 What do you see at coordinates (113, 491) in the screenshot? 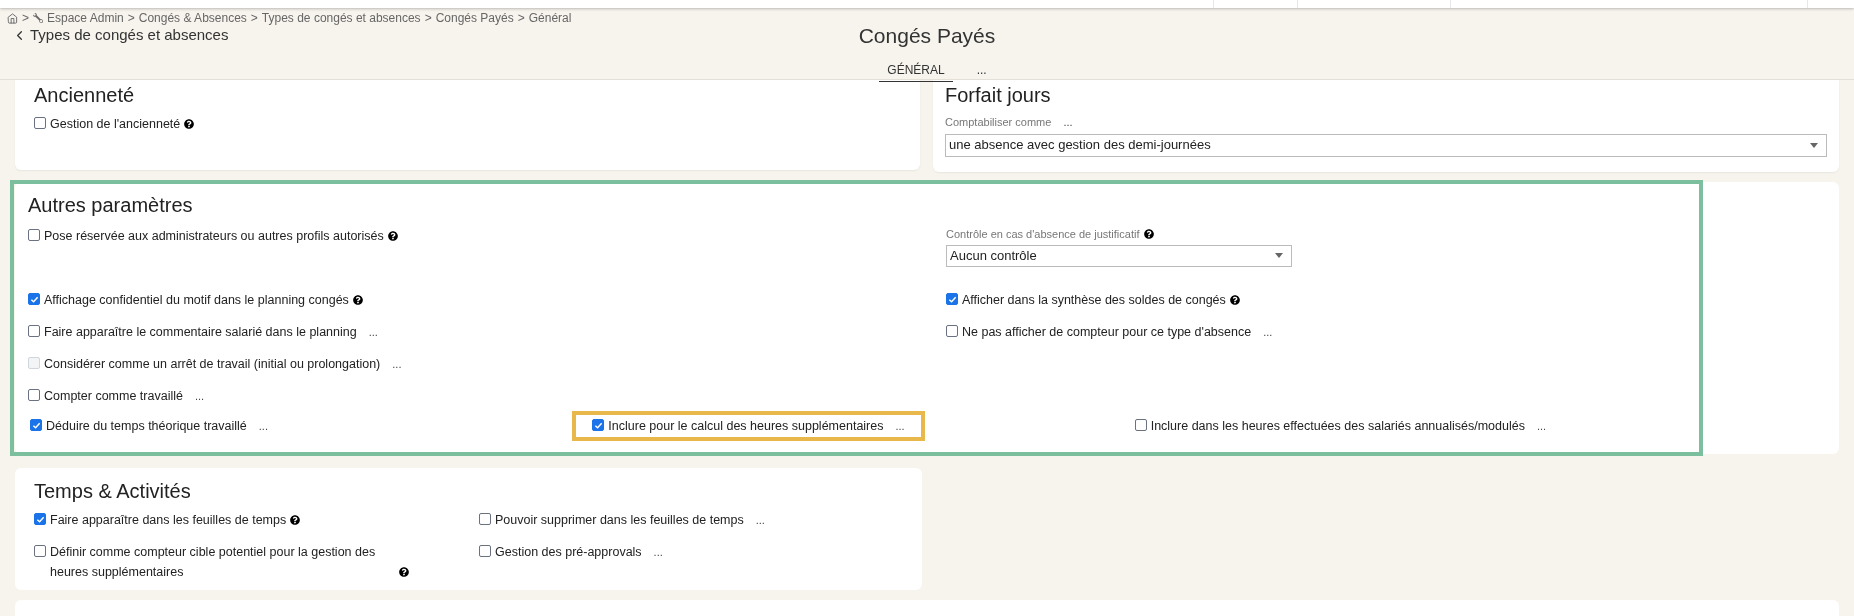
I see `section-title: Temps & Activités` at bounding box center [113, 491].